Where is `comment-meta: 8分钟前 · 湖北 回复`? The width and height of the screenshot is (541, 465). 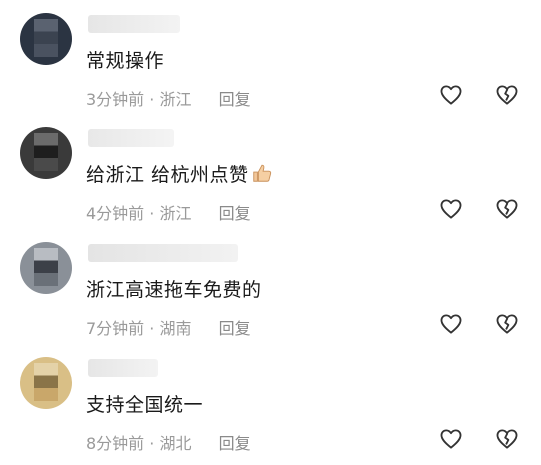 comment-meta: 8分钟前 · 湖北 回复 is located at coordinates (168, 442).